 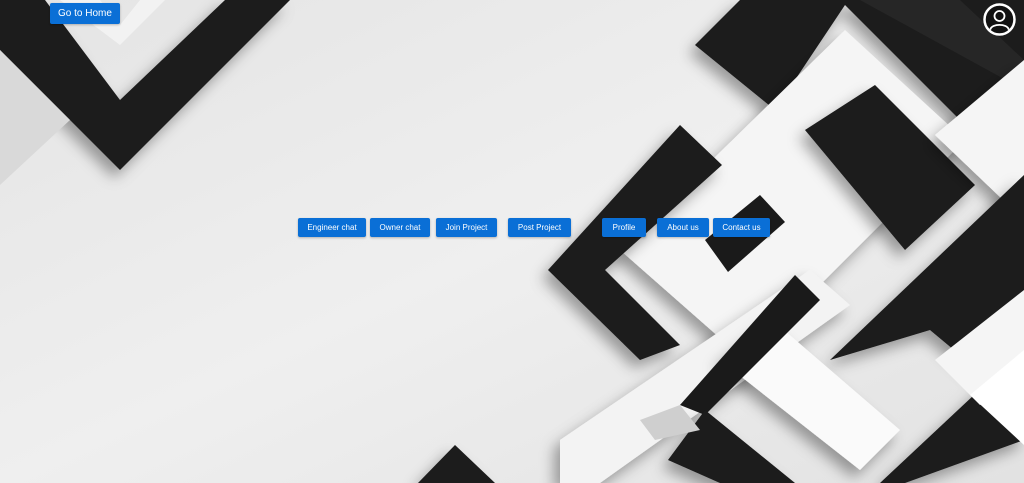 What do you see at coordinates (332, 227) in the screenshot?
I see `engineer-chat-button: Engineer chat` at bounding box center [332, 227].